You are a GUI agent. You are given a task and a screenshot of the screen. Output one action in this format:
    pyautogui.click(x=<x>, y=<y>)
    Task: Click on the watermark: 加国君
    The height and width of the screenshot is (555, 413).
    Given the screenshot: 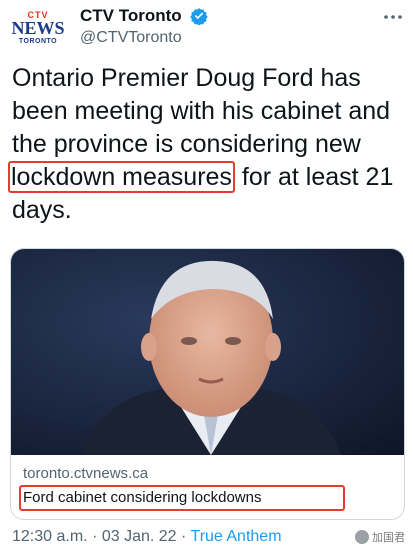 What is the action you would take?
    pyautogui.click(x=380, y=537)
    